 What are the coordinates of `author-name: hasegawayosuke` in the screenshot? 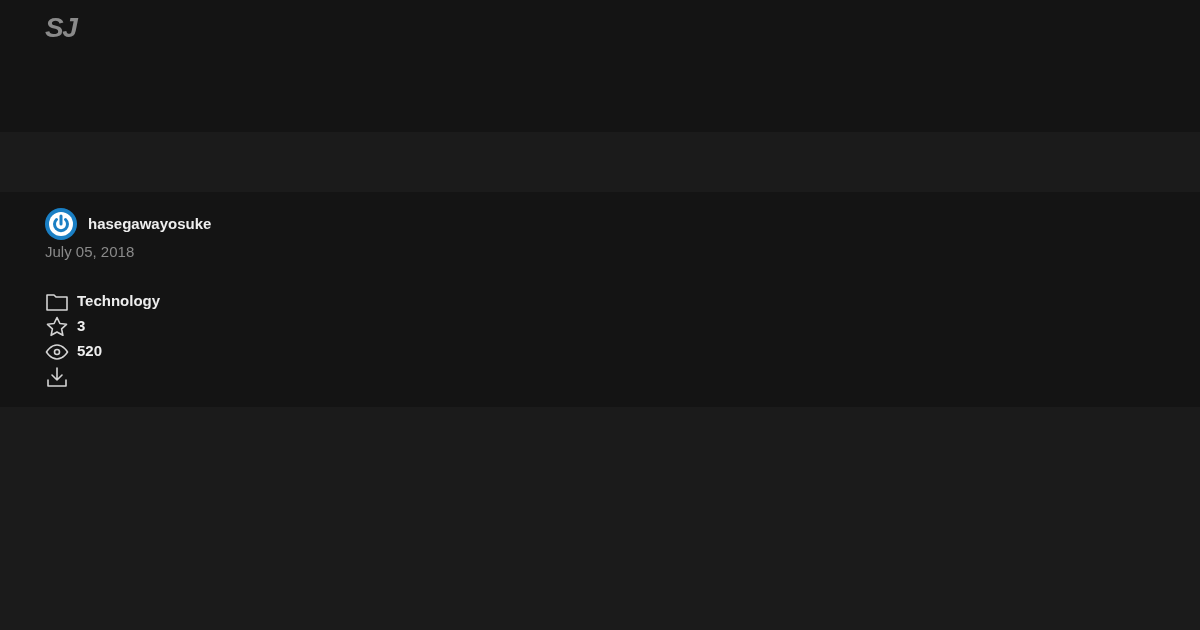 It's located at (150, 224).